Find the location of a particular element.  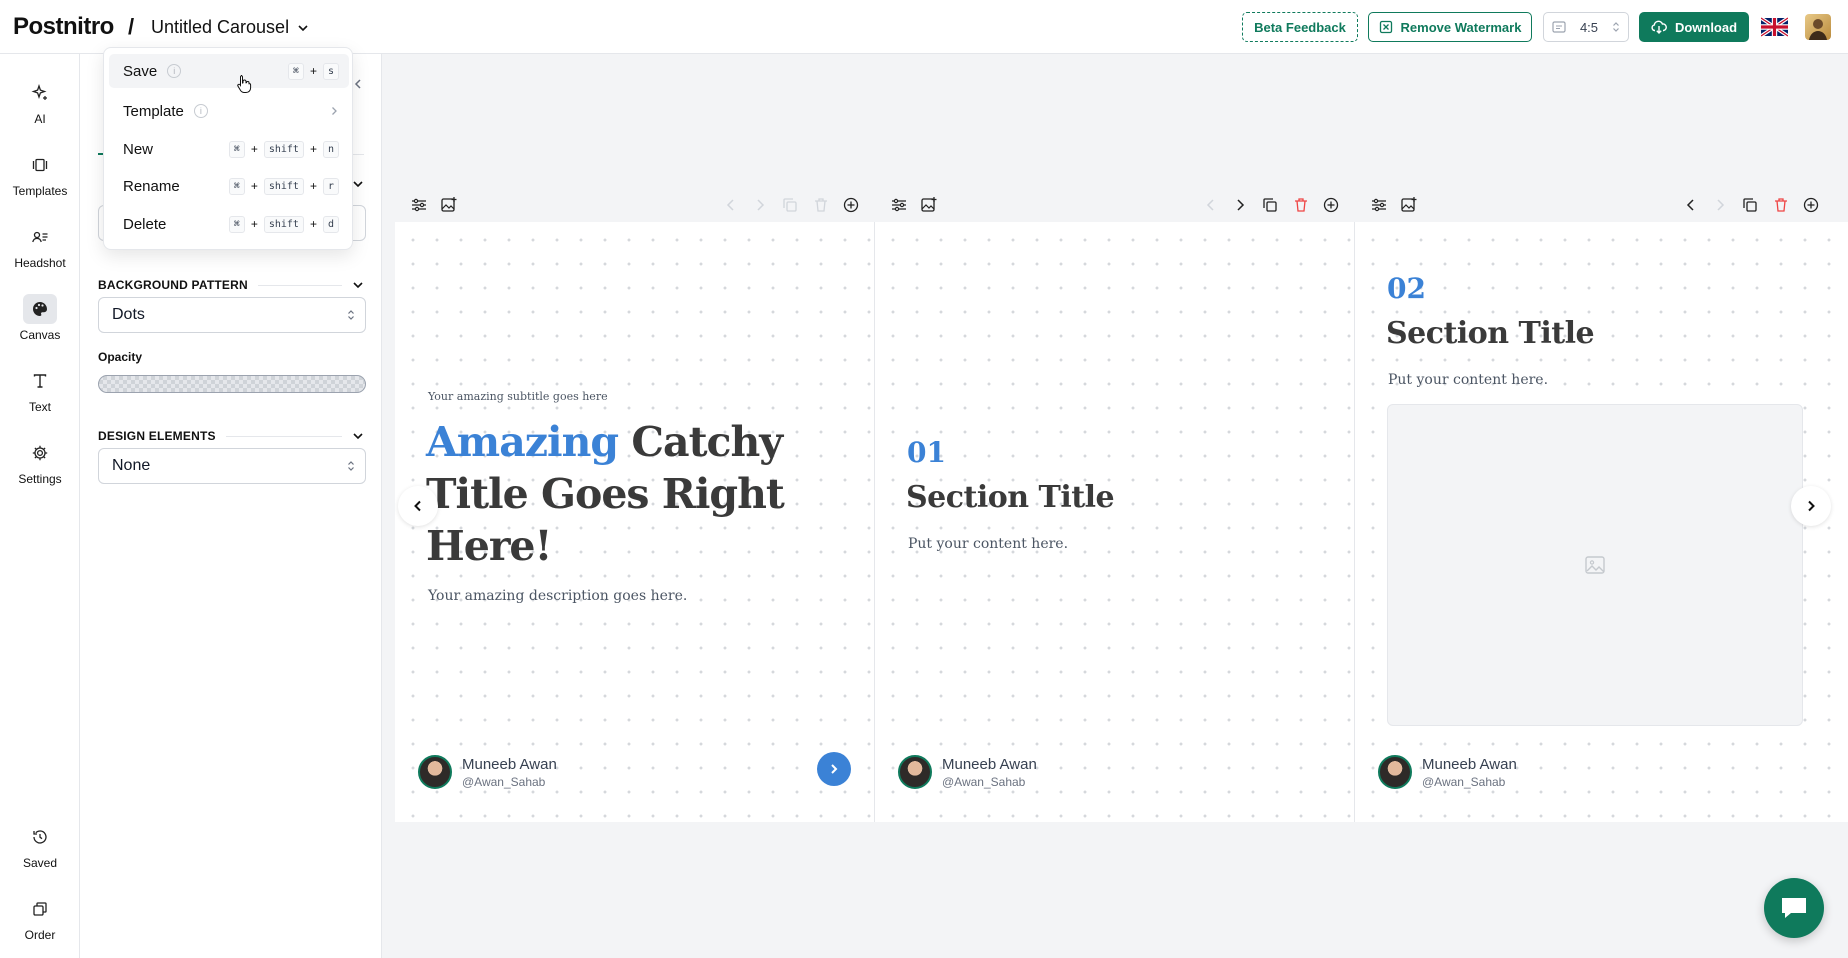

rail-item-order: Order is located at coordinates (40, 918).